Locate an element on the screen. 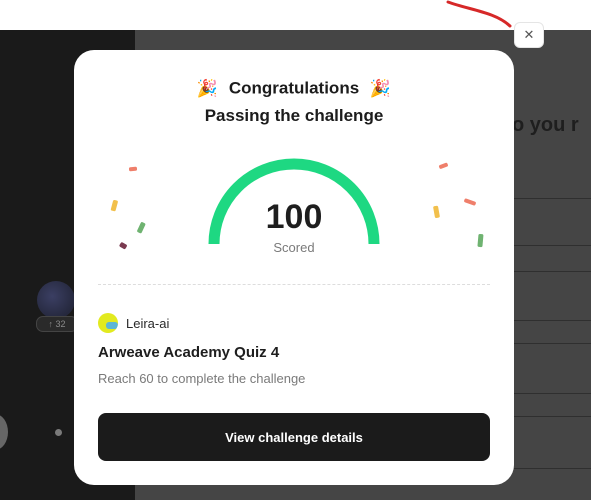 This screenshot has height=500, width=591. annotation-arrow is located at coordinates (479, 14).